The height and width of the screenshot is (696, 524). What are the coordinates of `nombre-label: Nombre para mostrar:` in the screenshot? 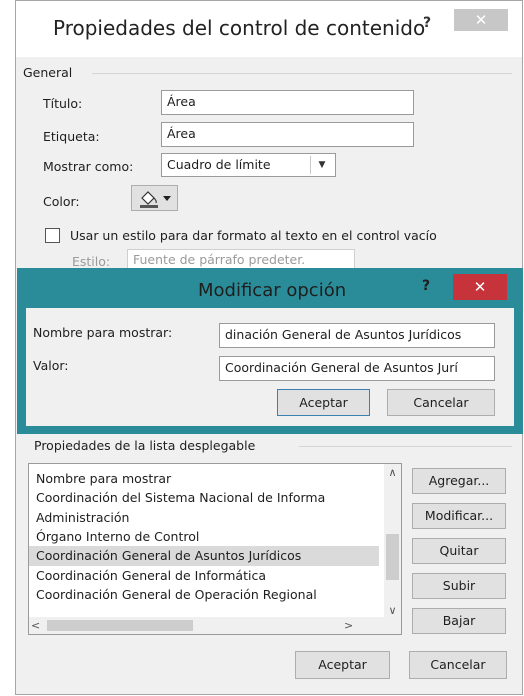 It's located at (103, 332).